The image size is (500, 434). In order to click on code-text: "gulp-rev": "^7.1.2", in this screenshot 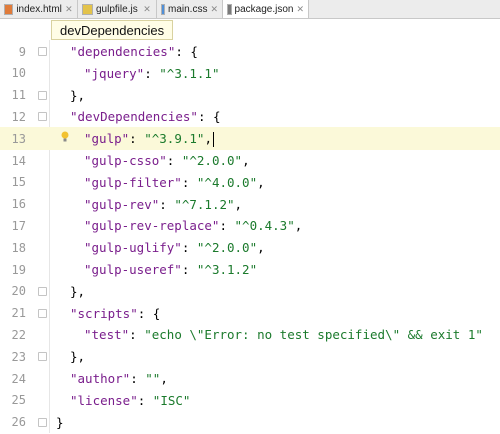, I will do `click(163, 204)`.